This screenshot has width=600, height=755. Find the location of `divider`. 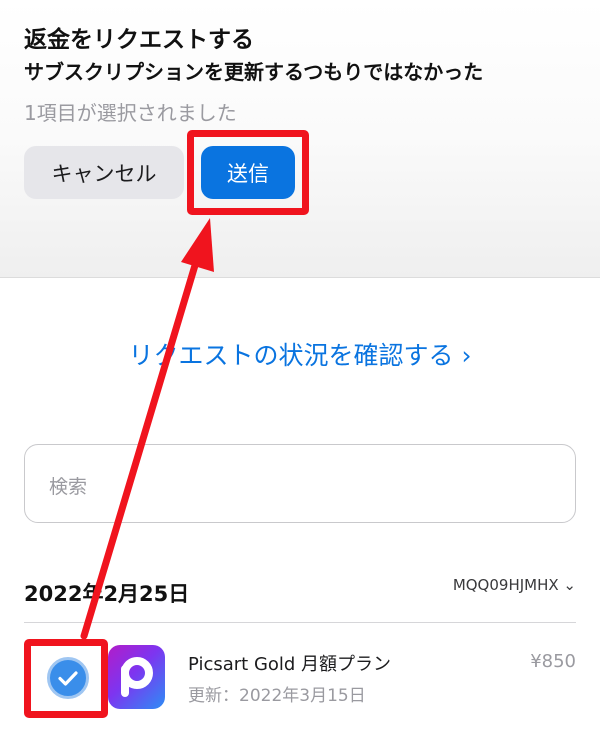

divider is located at coordinates (300, 622).